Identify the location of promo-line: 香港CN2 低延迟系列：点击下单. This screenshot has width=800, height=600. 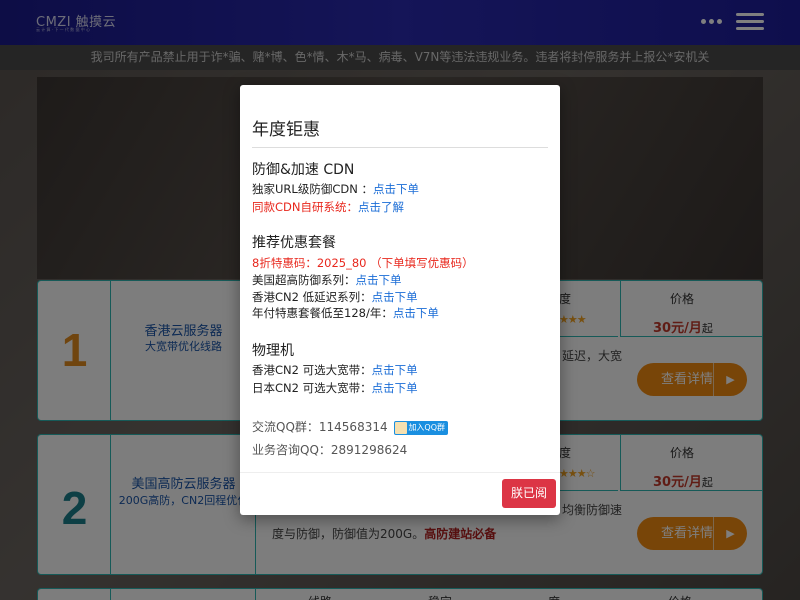
(335, 297).